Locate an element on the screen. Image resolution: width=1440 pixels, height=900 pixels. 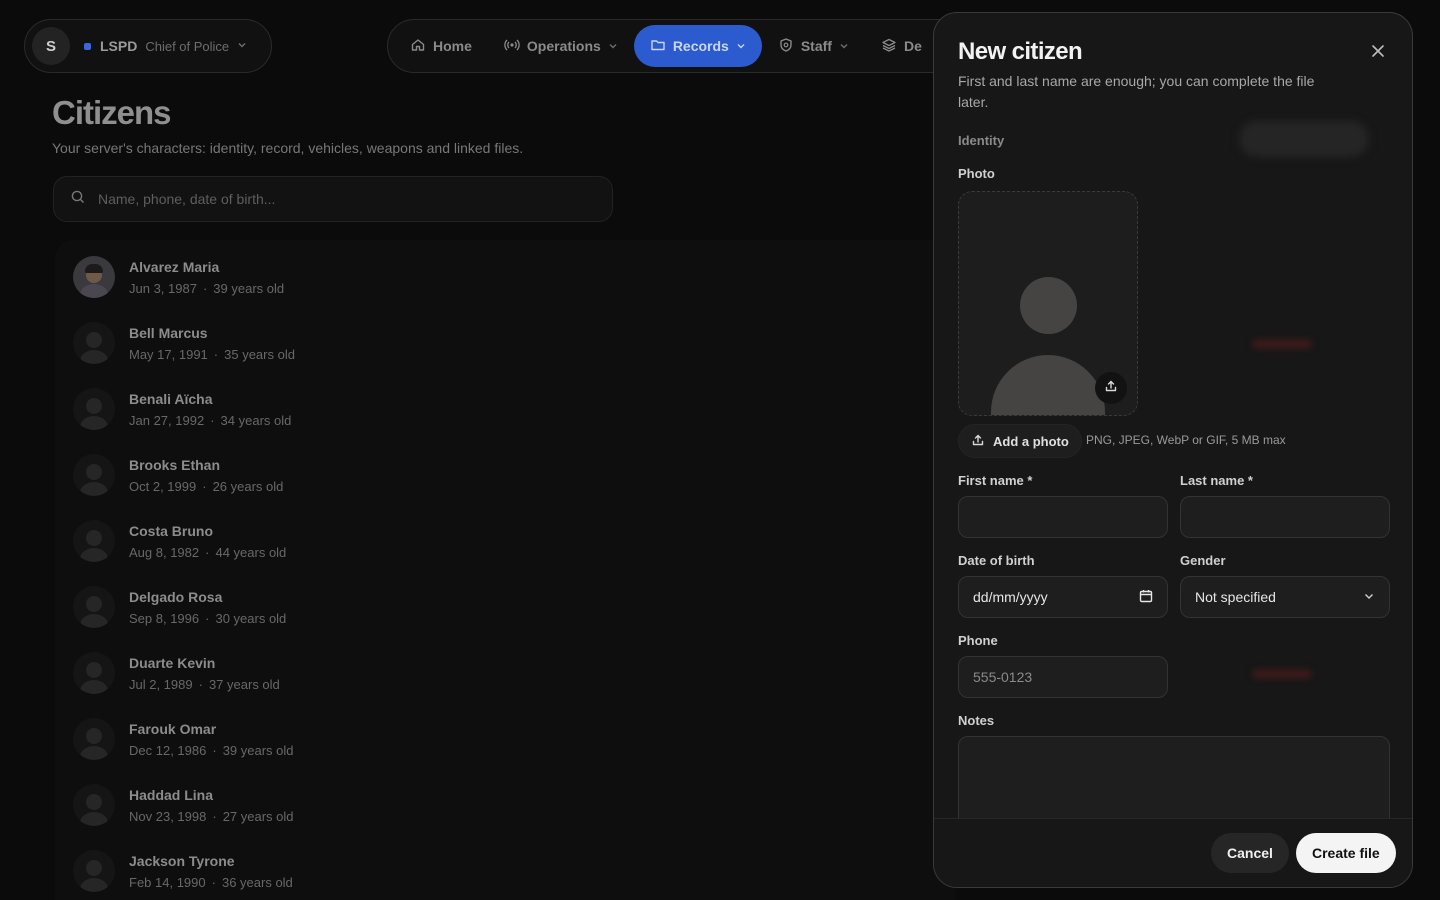
last-name-label: Last name * is located at coordinates (1216, 480).